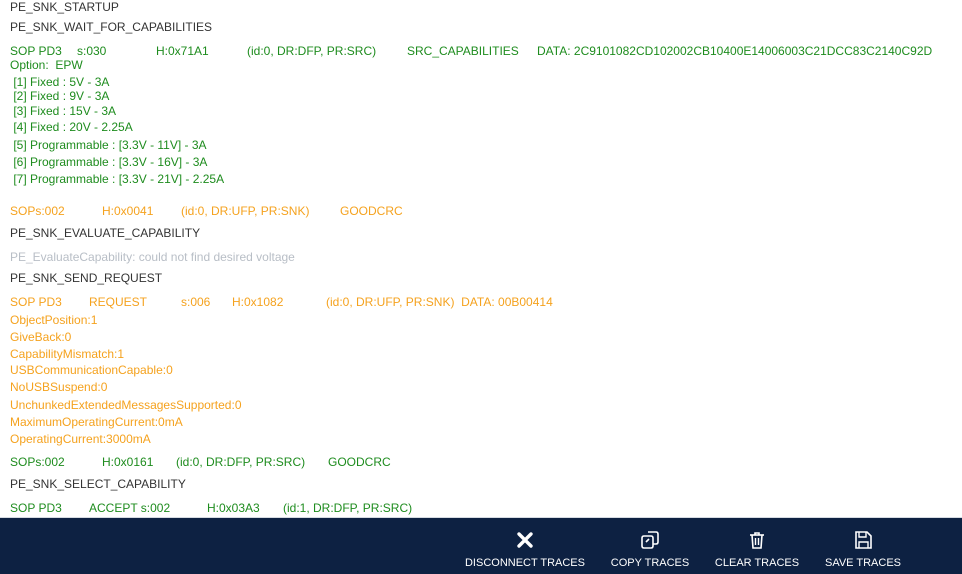 Image resolution: width=962 pixels, height=574 pixels. Describe the element at coordinates (463, 51) in the screenshot. I see `msg-type: SRC_CAPABILITIES` at that location.